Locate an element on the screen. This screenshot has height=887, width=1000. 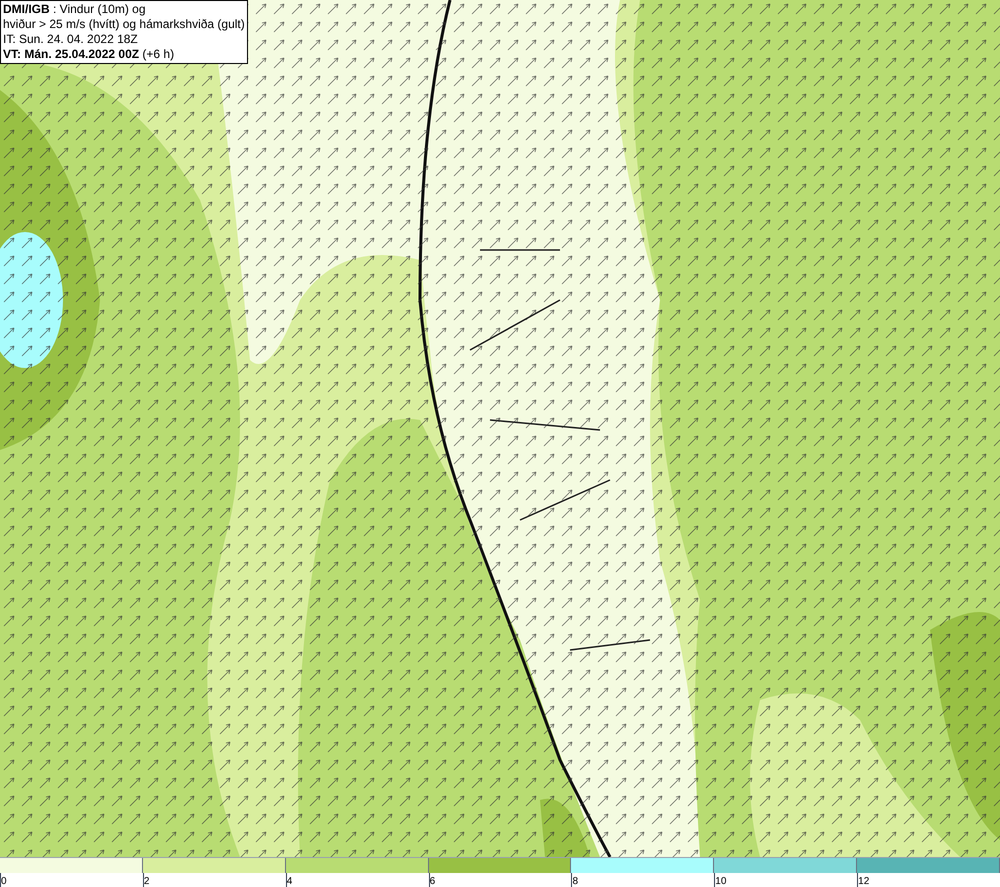
legend-label: 4 is located at coordinates (289, 881).